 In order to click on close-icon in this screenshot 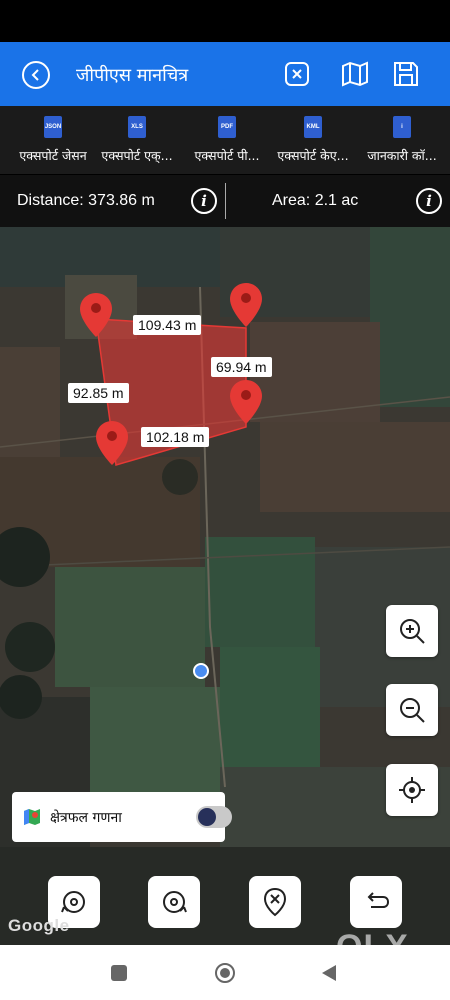, I will do `click(297, 74)`.